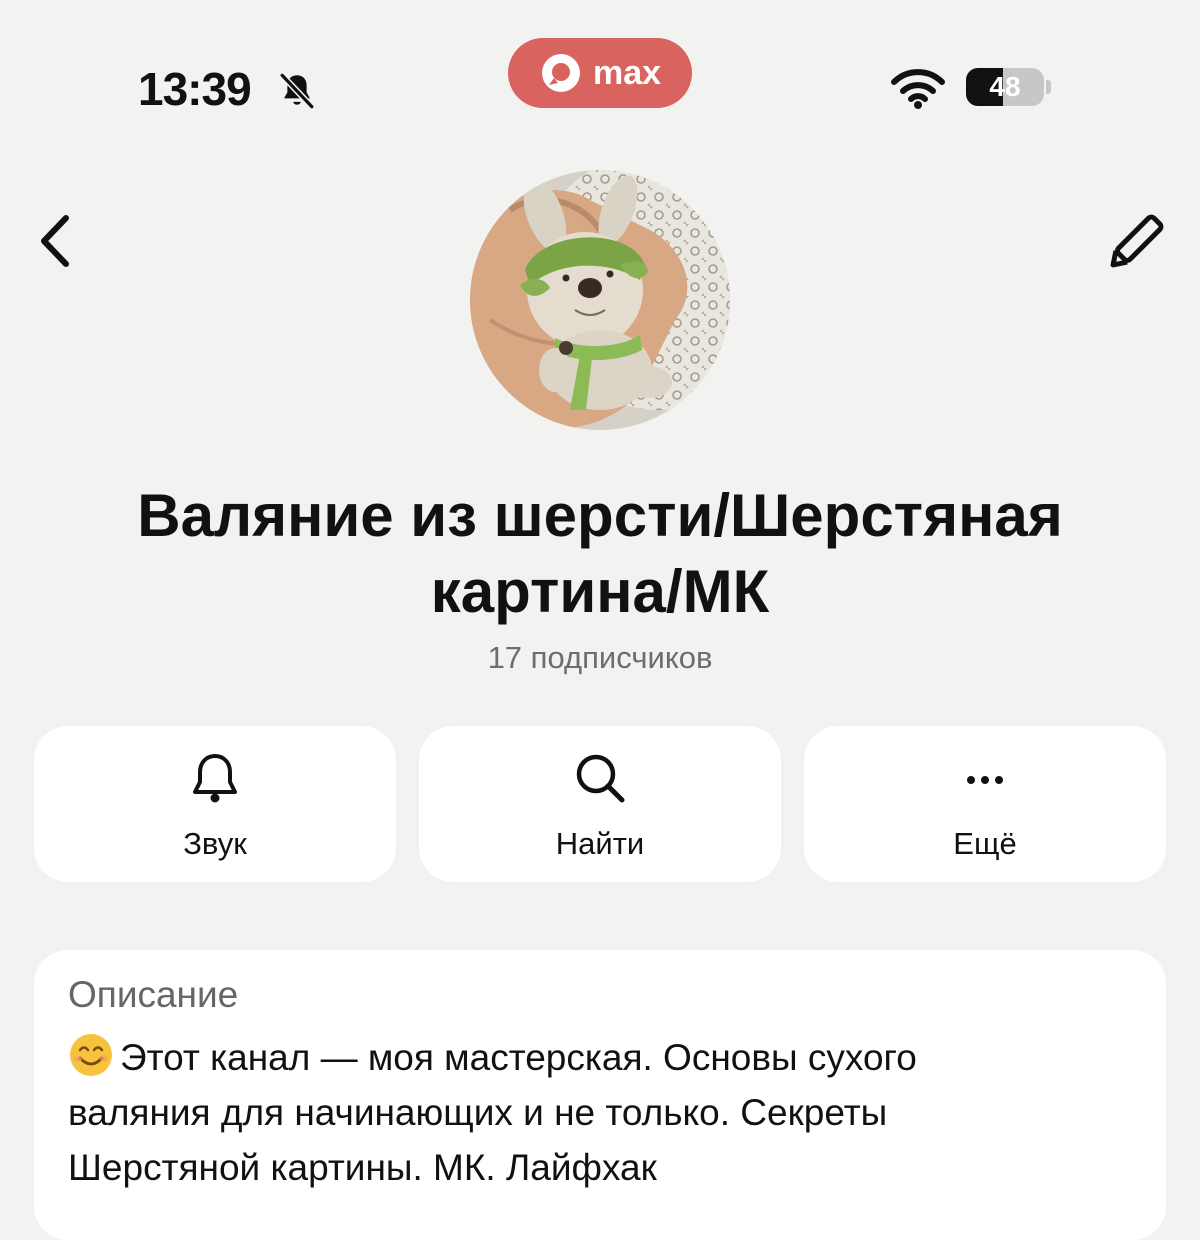 The image size is (1200, 1240). What do you see at coordinates (91, 1055) in the screenshot?
I see `smiling-face-emoji-icon` at bounding box center [91, 1055].